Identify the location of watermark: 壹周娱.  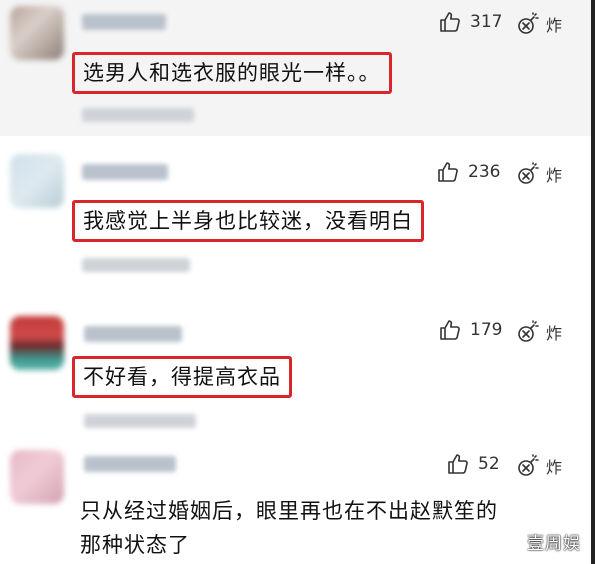
(554, 544).